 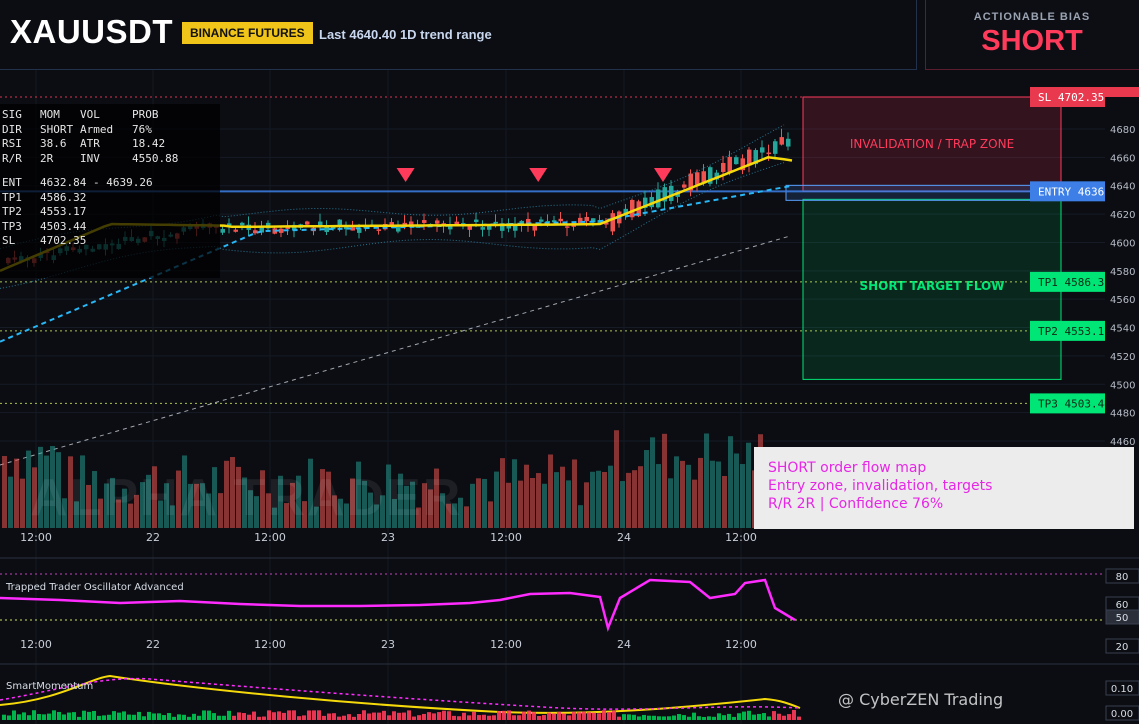 What do you see at coordinates (1122, 243) in the screenshot?
I see `price-axis-tick: 4600` at bounding box center [1122, 243].